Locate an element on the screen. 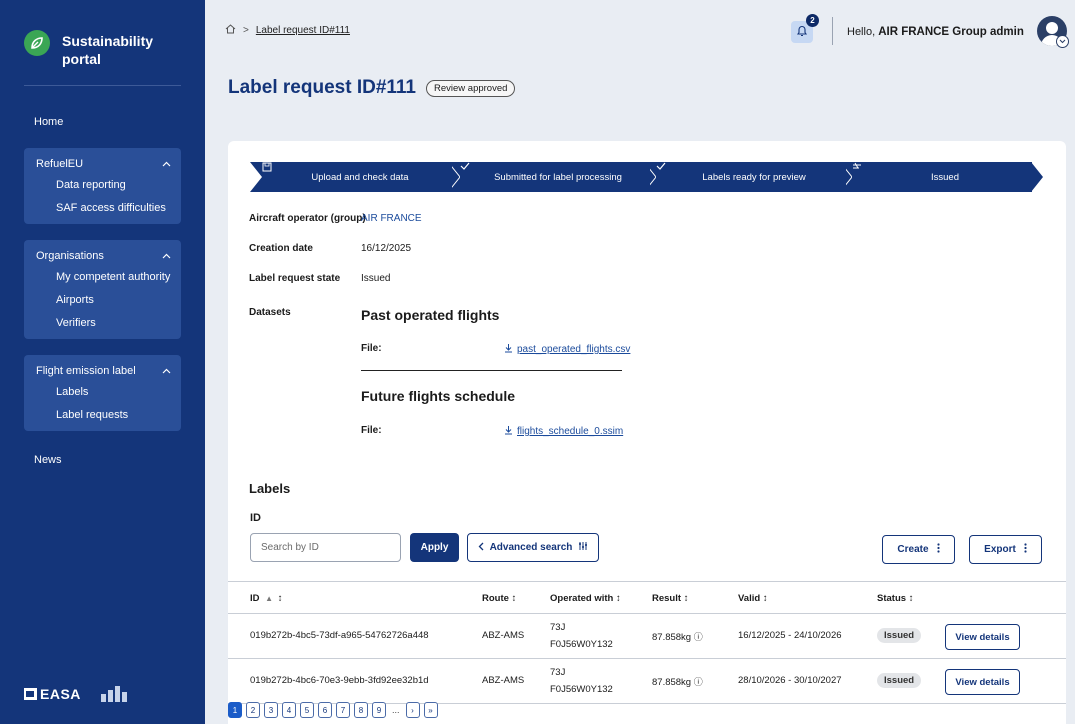 This screenshot has width=1075, height=724. create-label: Create is located at coordinates (913, 549).